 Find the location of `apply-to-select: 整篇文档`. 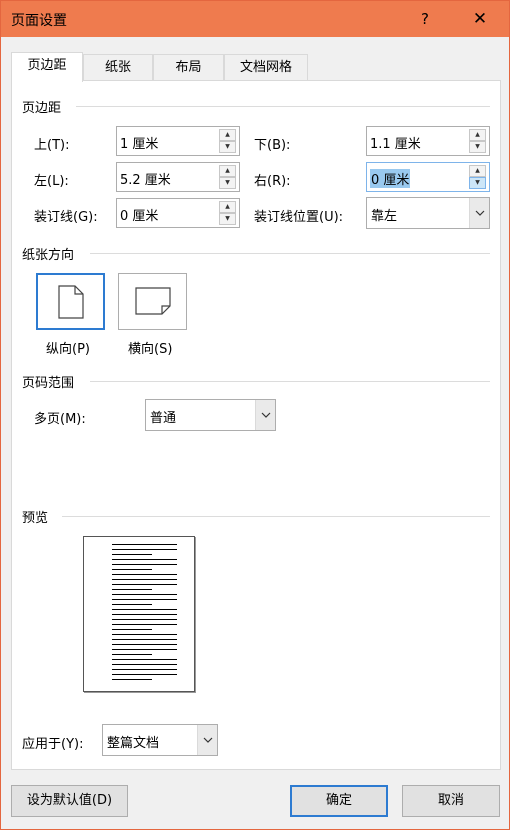

apply-to-select: 整篇文档 is located at coordinates (160, 740).